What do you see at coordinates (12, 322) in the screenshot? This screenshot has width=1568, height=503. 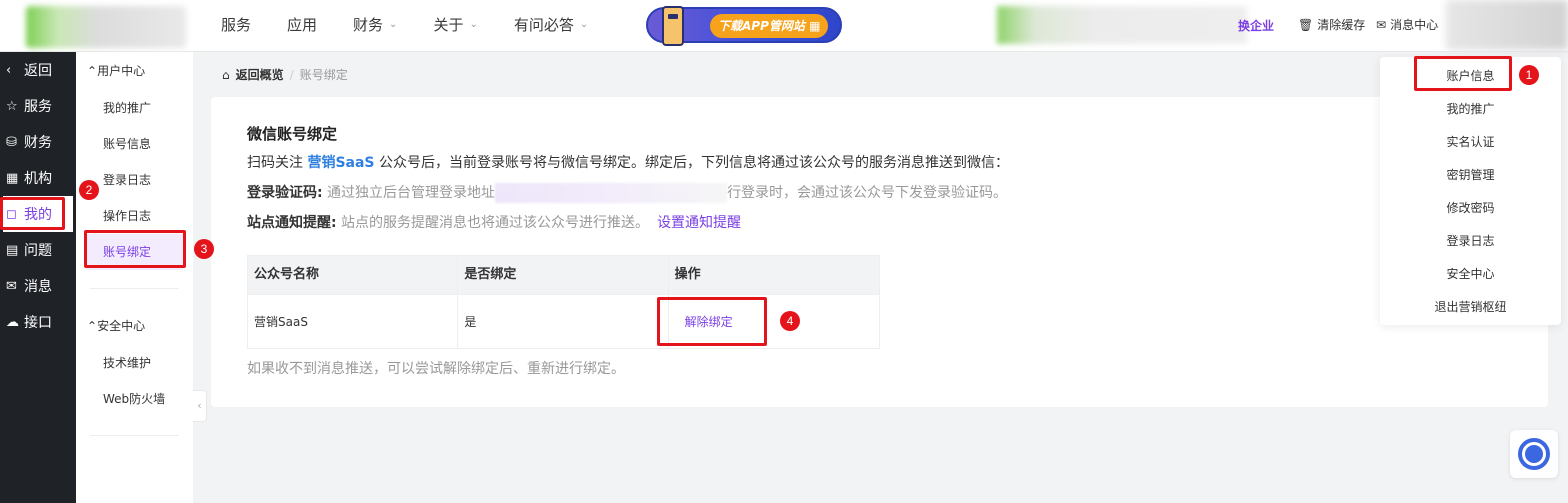 I see `cloud-icon: ☁` at bounding box center [12, 322].